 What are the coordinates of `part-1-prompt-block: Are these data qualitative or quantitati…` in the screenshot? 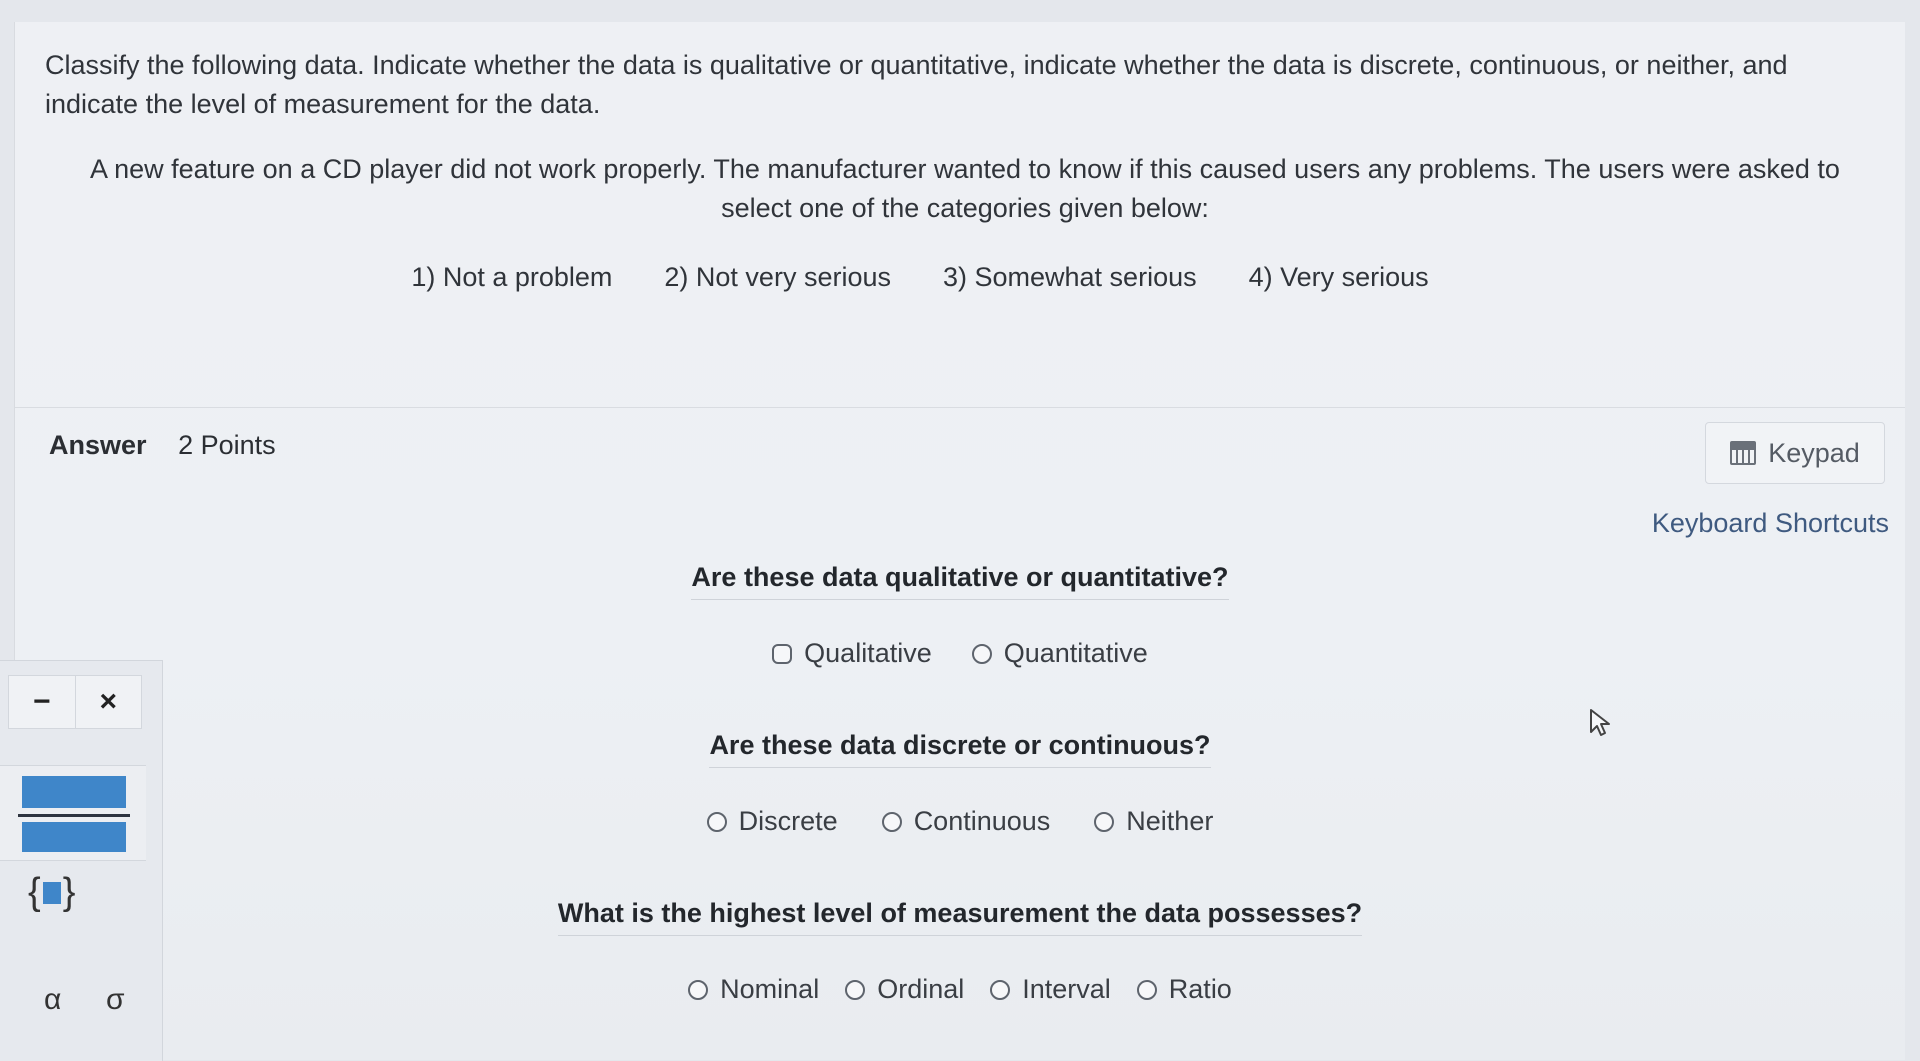 It's located at (960, 581).